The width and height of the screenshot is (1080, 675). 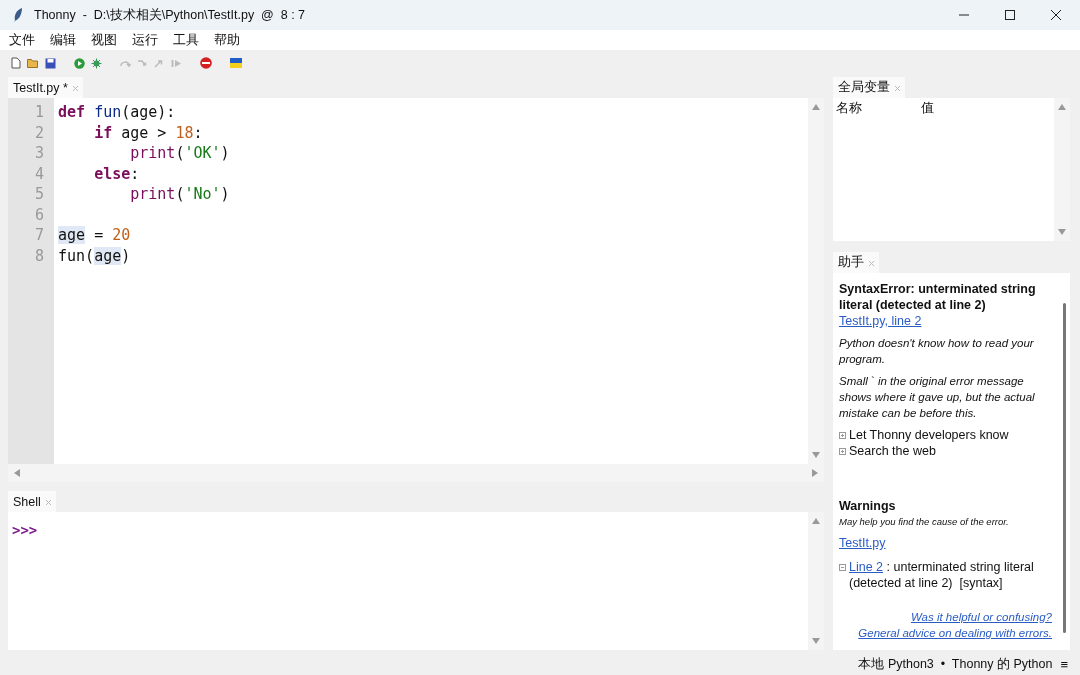 What do you see at coordinates (856, 262) in the screenshot?
I see `assistant-tab: 助手` at bounding box center [856, 262].